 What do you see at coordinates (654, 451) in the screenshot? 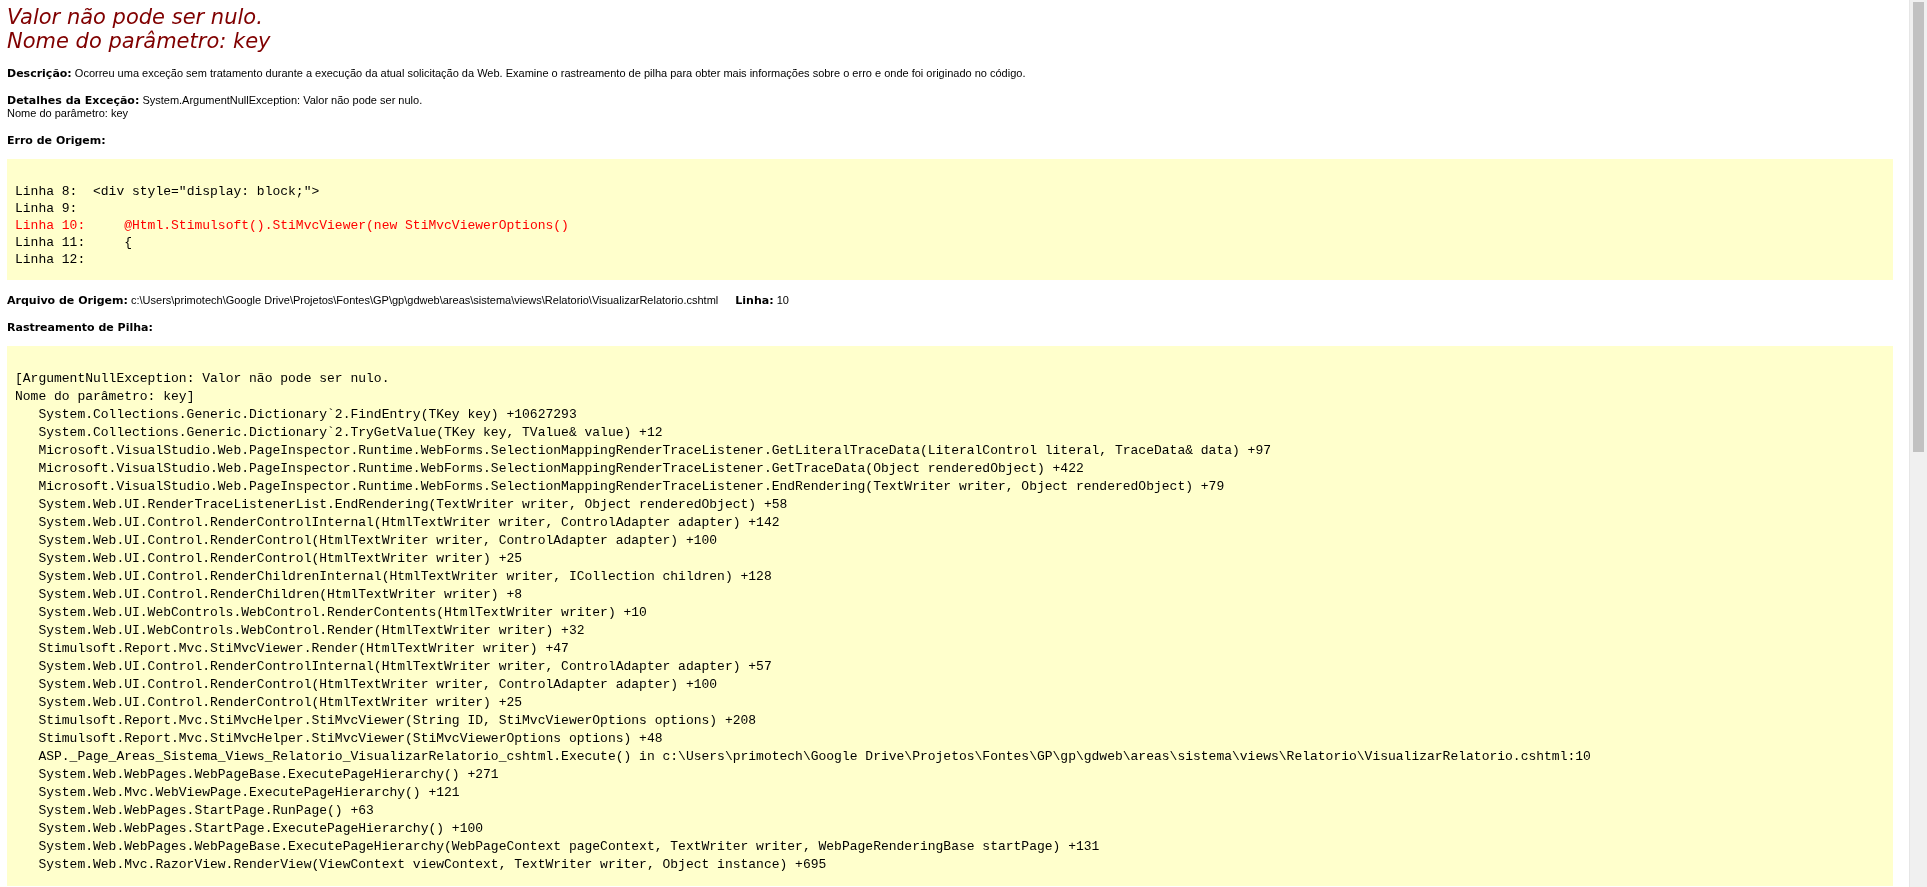
I see `stack-frame: Microsoft.VisualStudio.Web.PageInspector.Runtime.WebForms.SelectionMappingRenderTraceListener.GetLiteralTraceData(LiteralControl literal, TraceData& data) +97` at bounding box center [654, 451].